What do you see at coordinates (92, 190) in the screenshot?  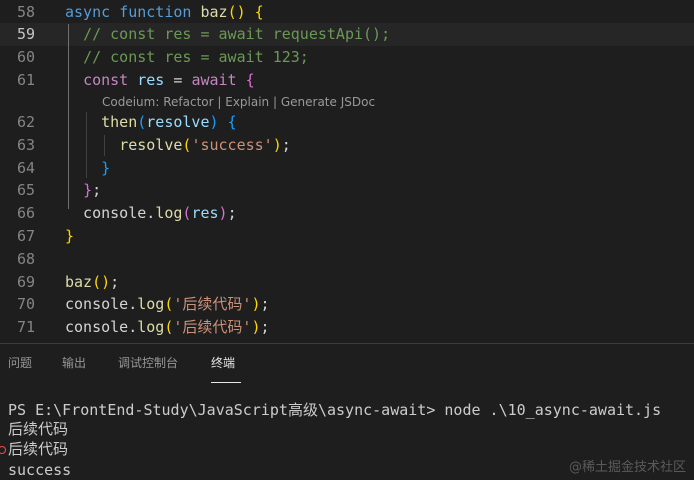 I see `code-text: };` at bounding box center [92, 190].